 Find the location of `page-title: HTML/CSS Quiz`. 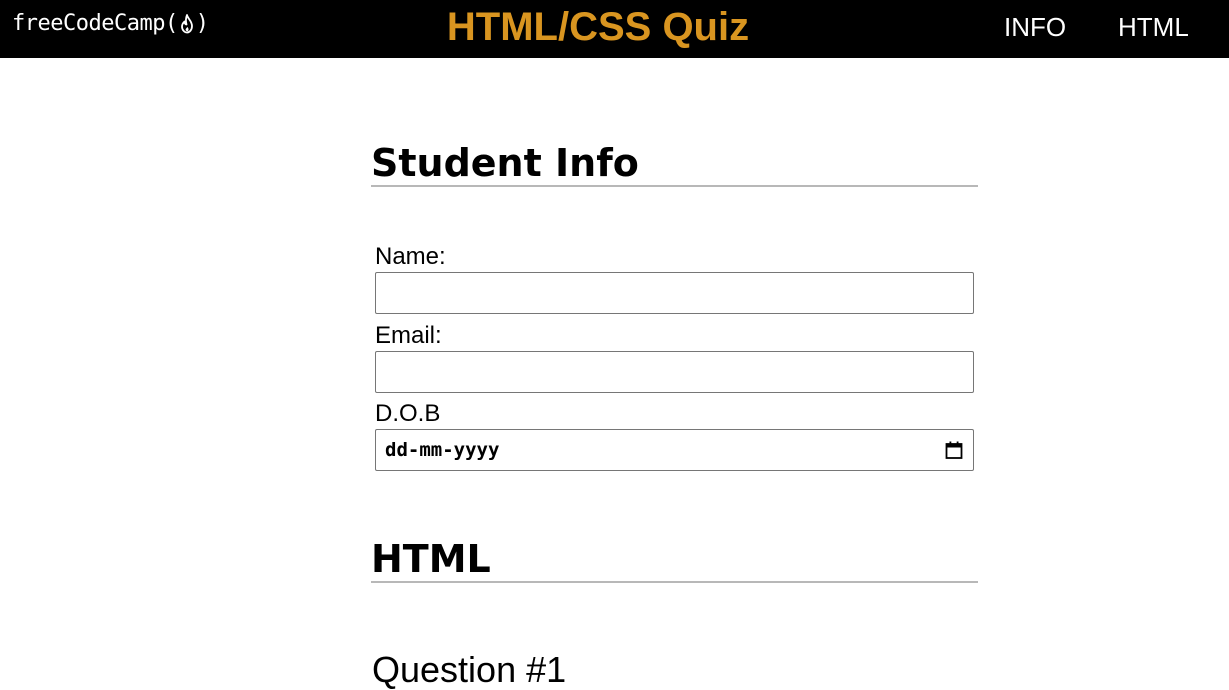

page-title: HTML/CSS Quiz is located at coordinates (598, 27).